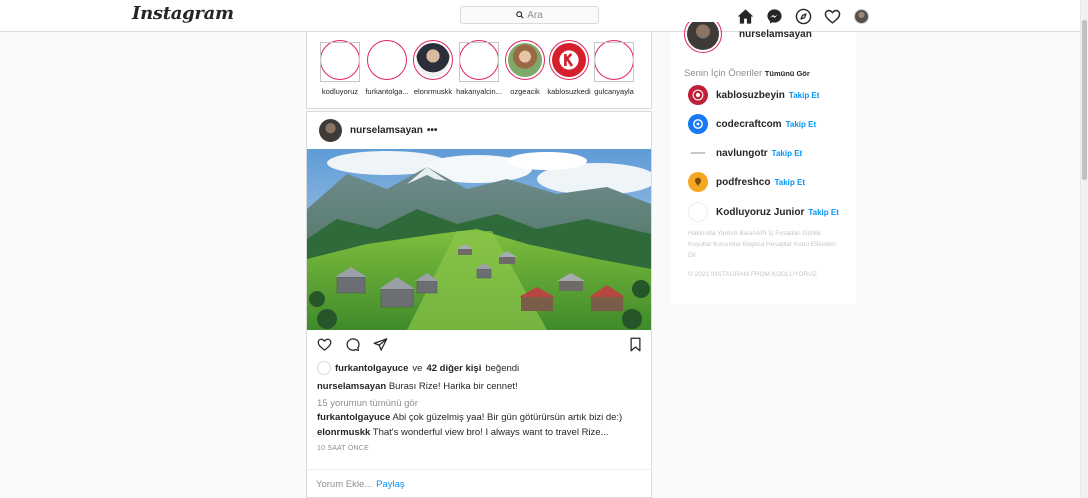 The image size is (1088, 498). What do you see at coordinates (367, 403) in the screenshot?
I see `view-all-comments-link: 15 yorumun tümünü gör` at bounding box center [367, 403].